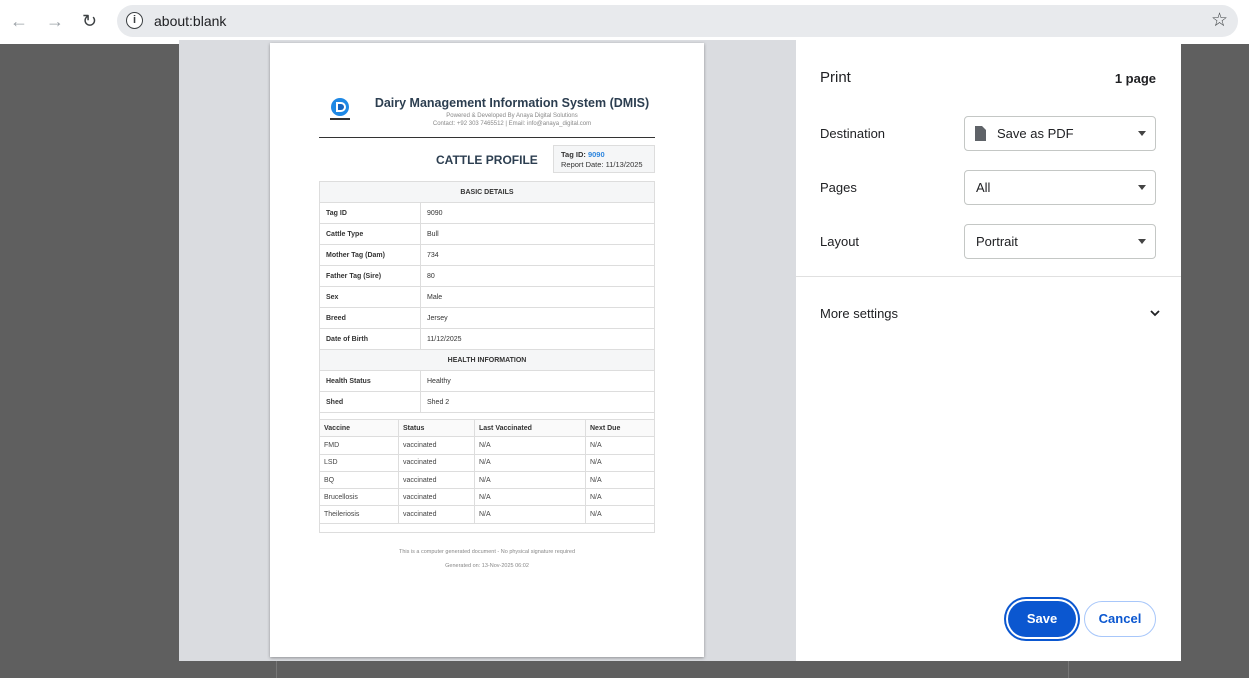 The height and width of the screenshot is (678, 1249). What do you see at coordinates (359, 497) in the screenshot?
I see `vaccine-cell: Brucellosis` at bounding box center [359, 497].